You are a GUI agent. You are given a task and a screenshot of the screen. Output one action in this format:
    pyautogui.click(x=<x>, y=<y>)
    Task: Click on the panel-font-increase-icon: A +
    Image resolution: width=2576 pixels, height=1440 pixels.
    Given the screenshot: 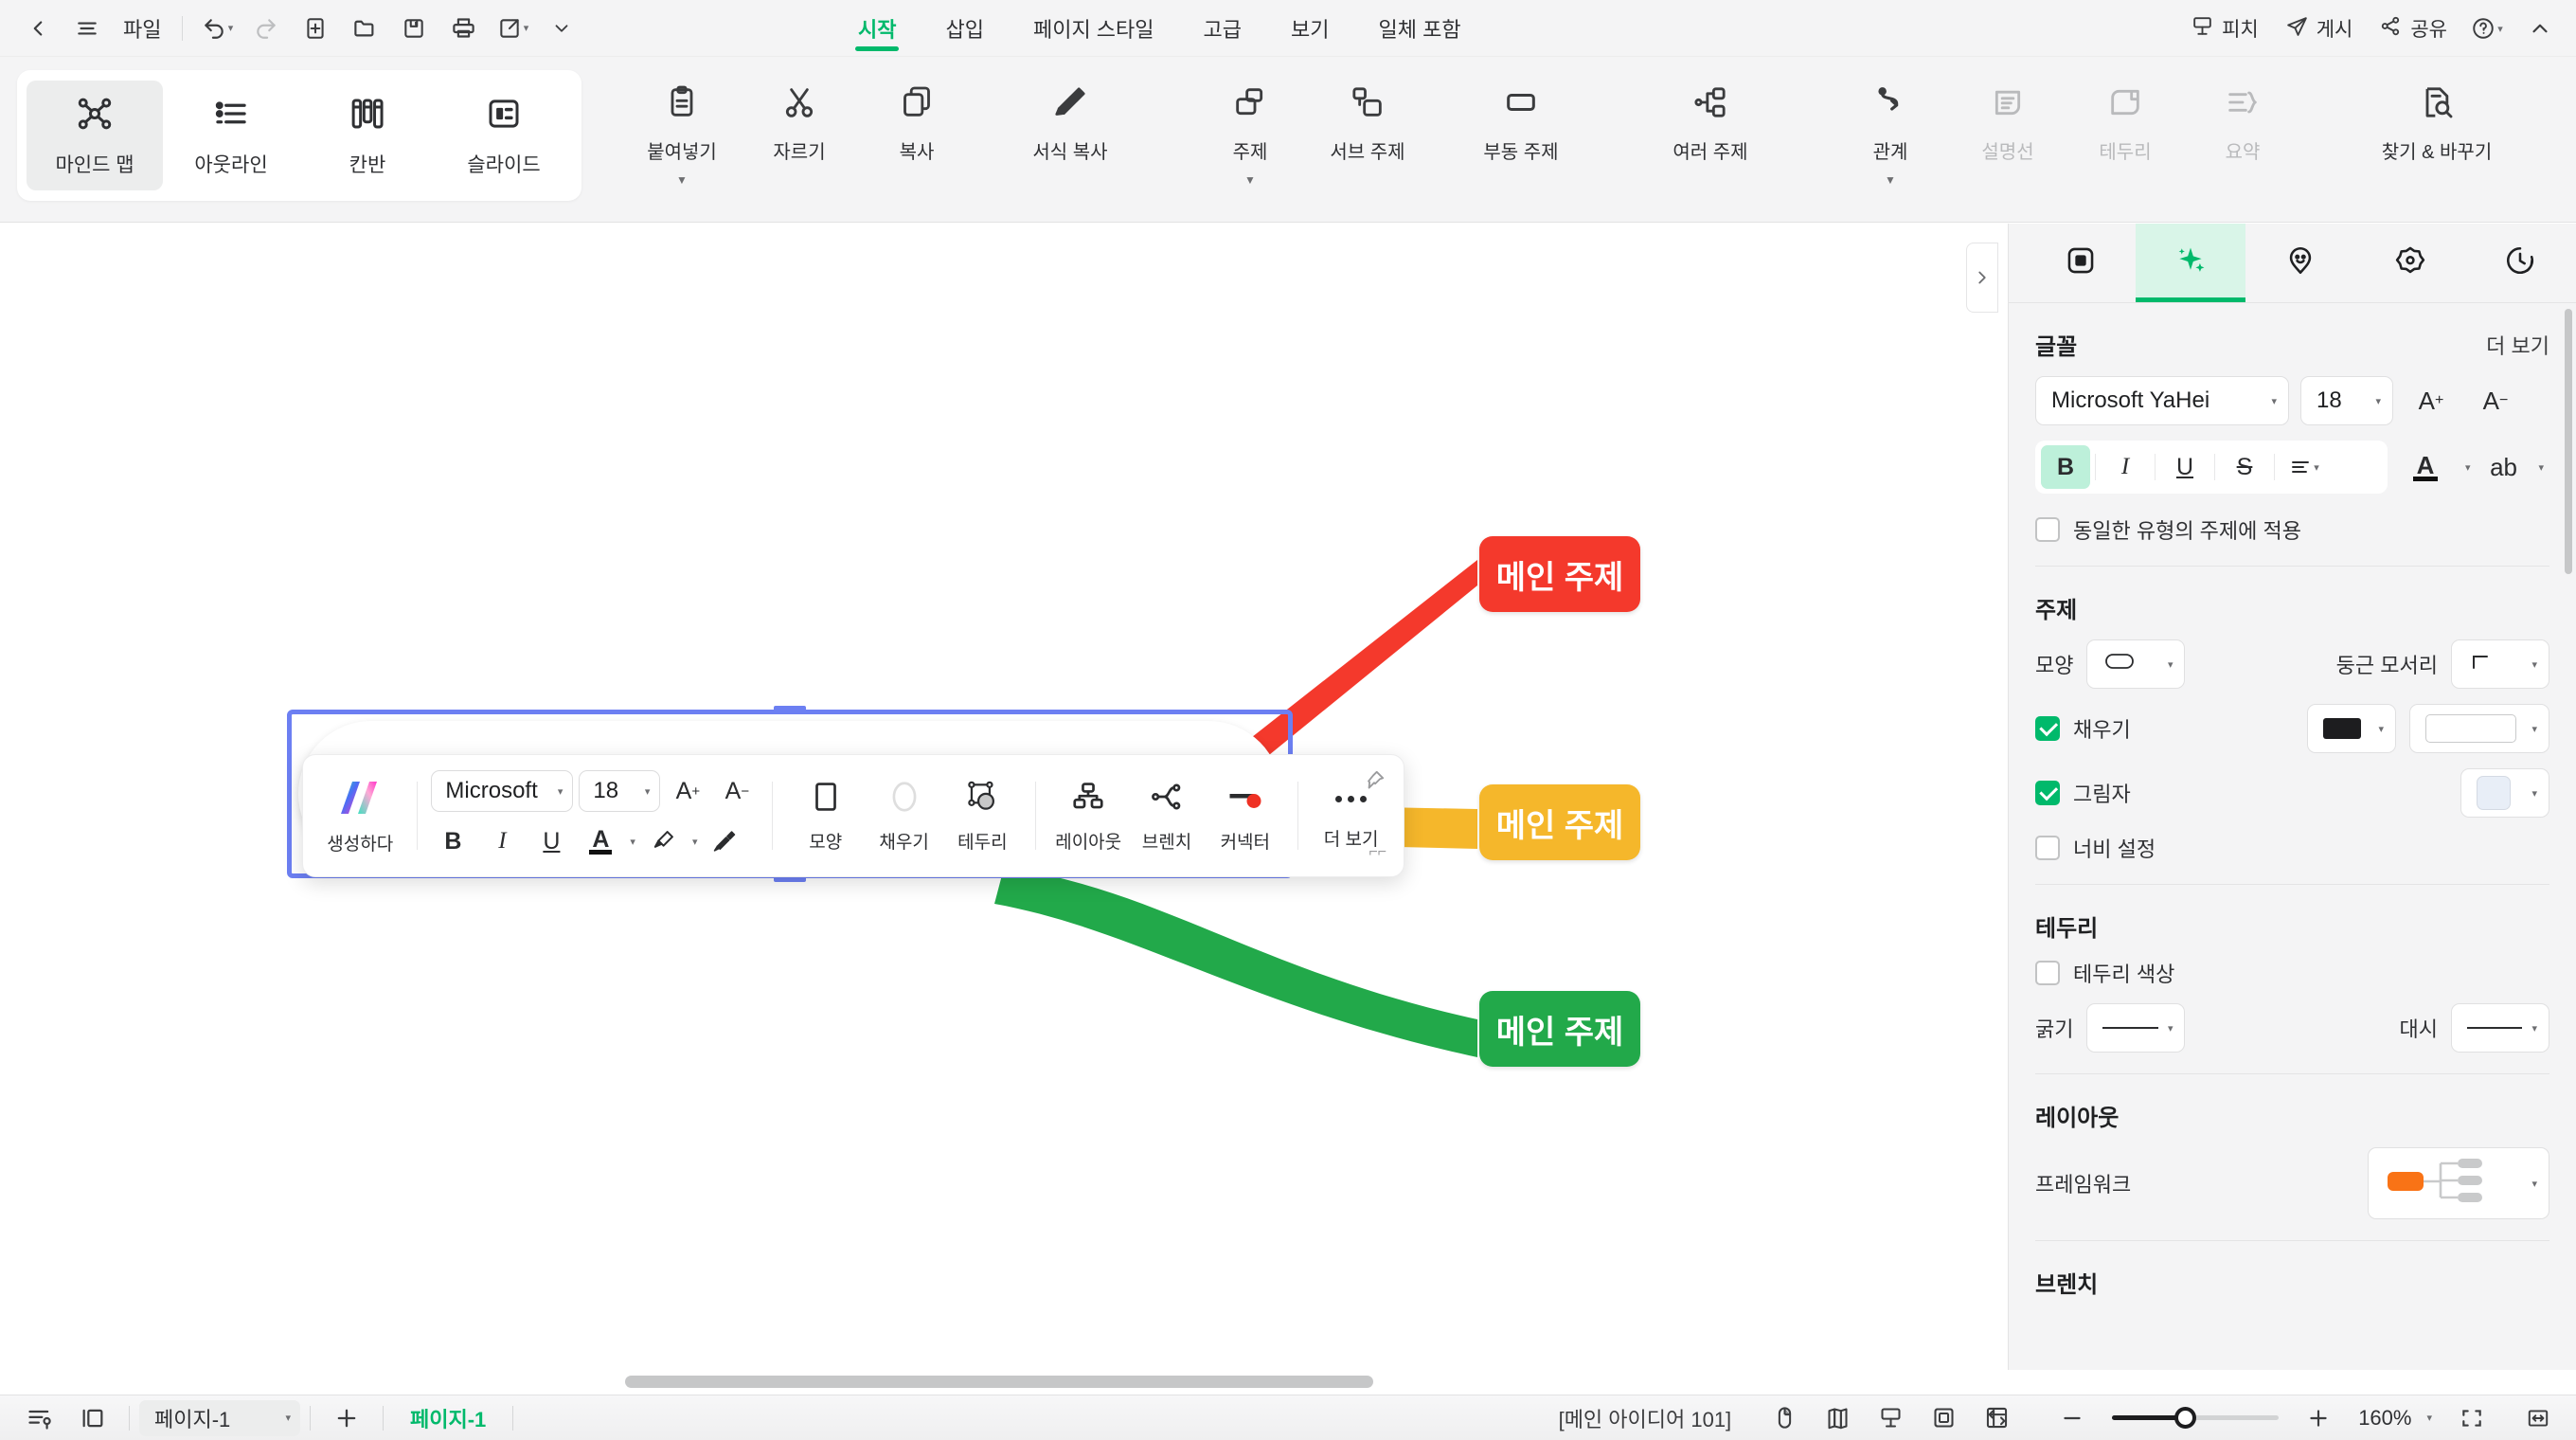 What is the action you would take?
    pyautogui.click(x=2431, y=400)
    